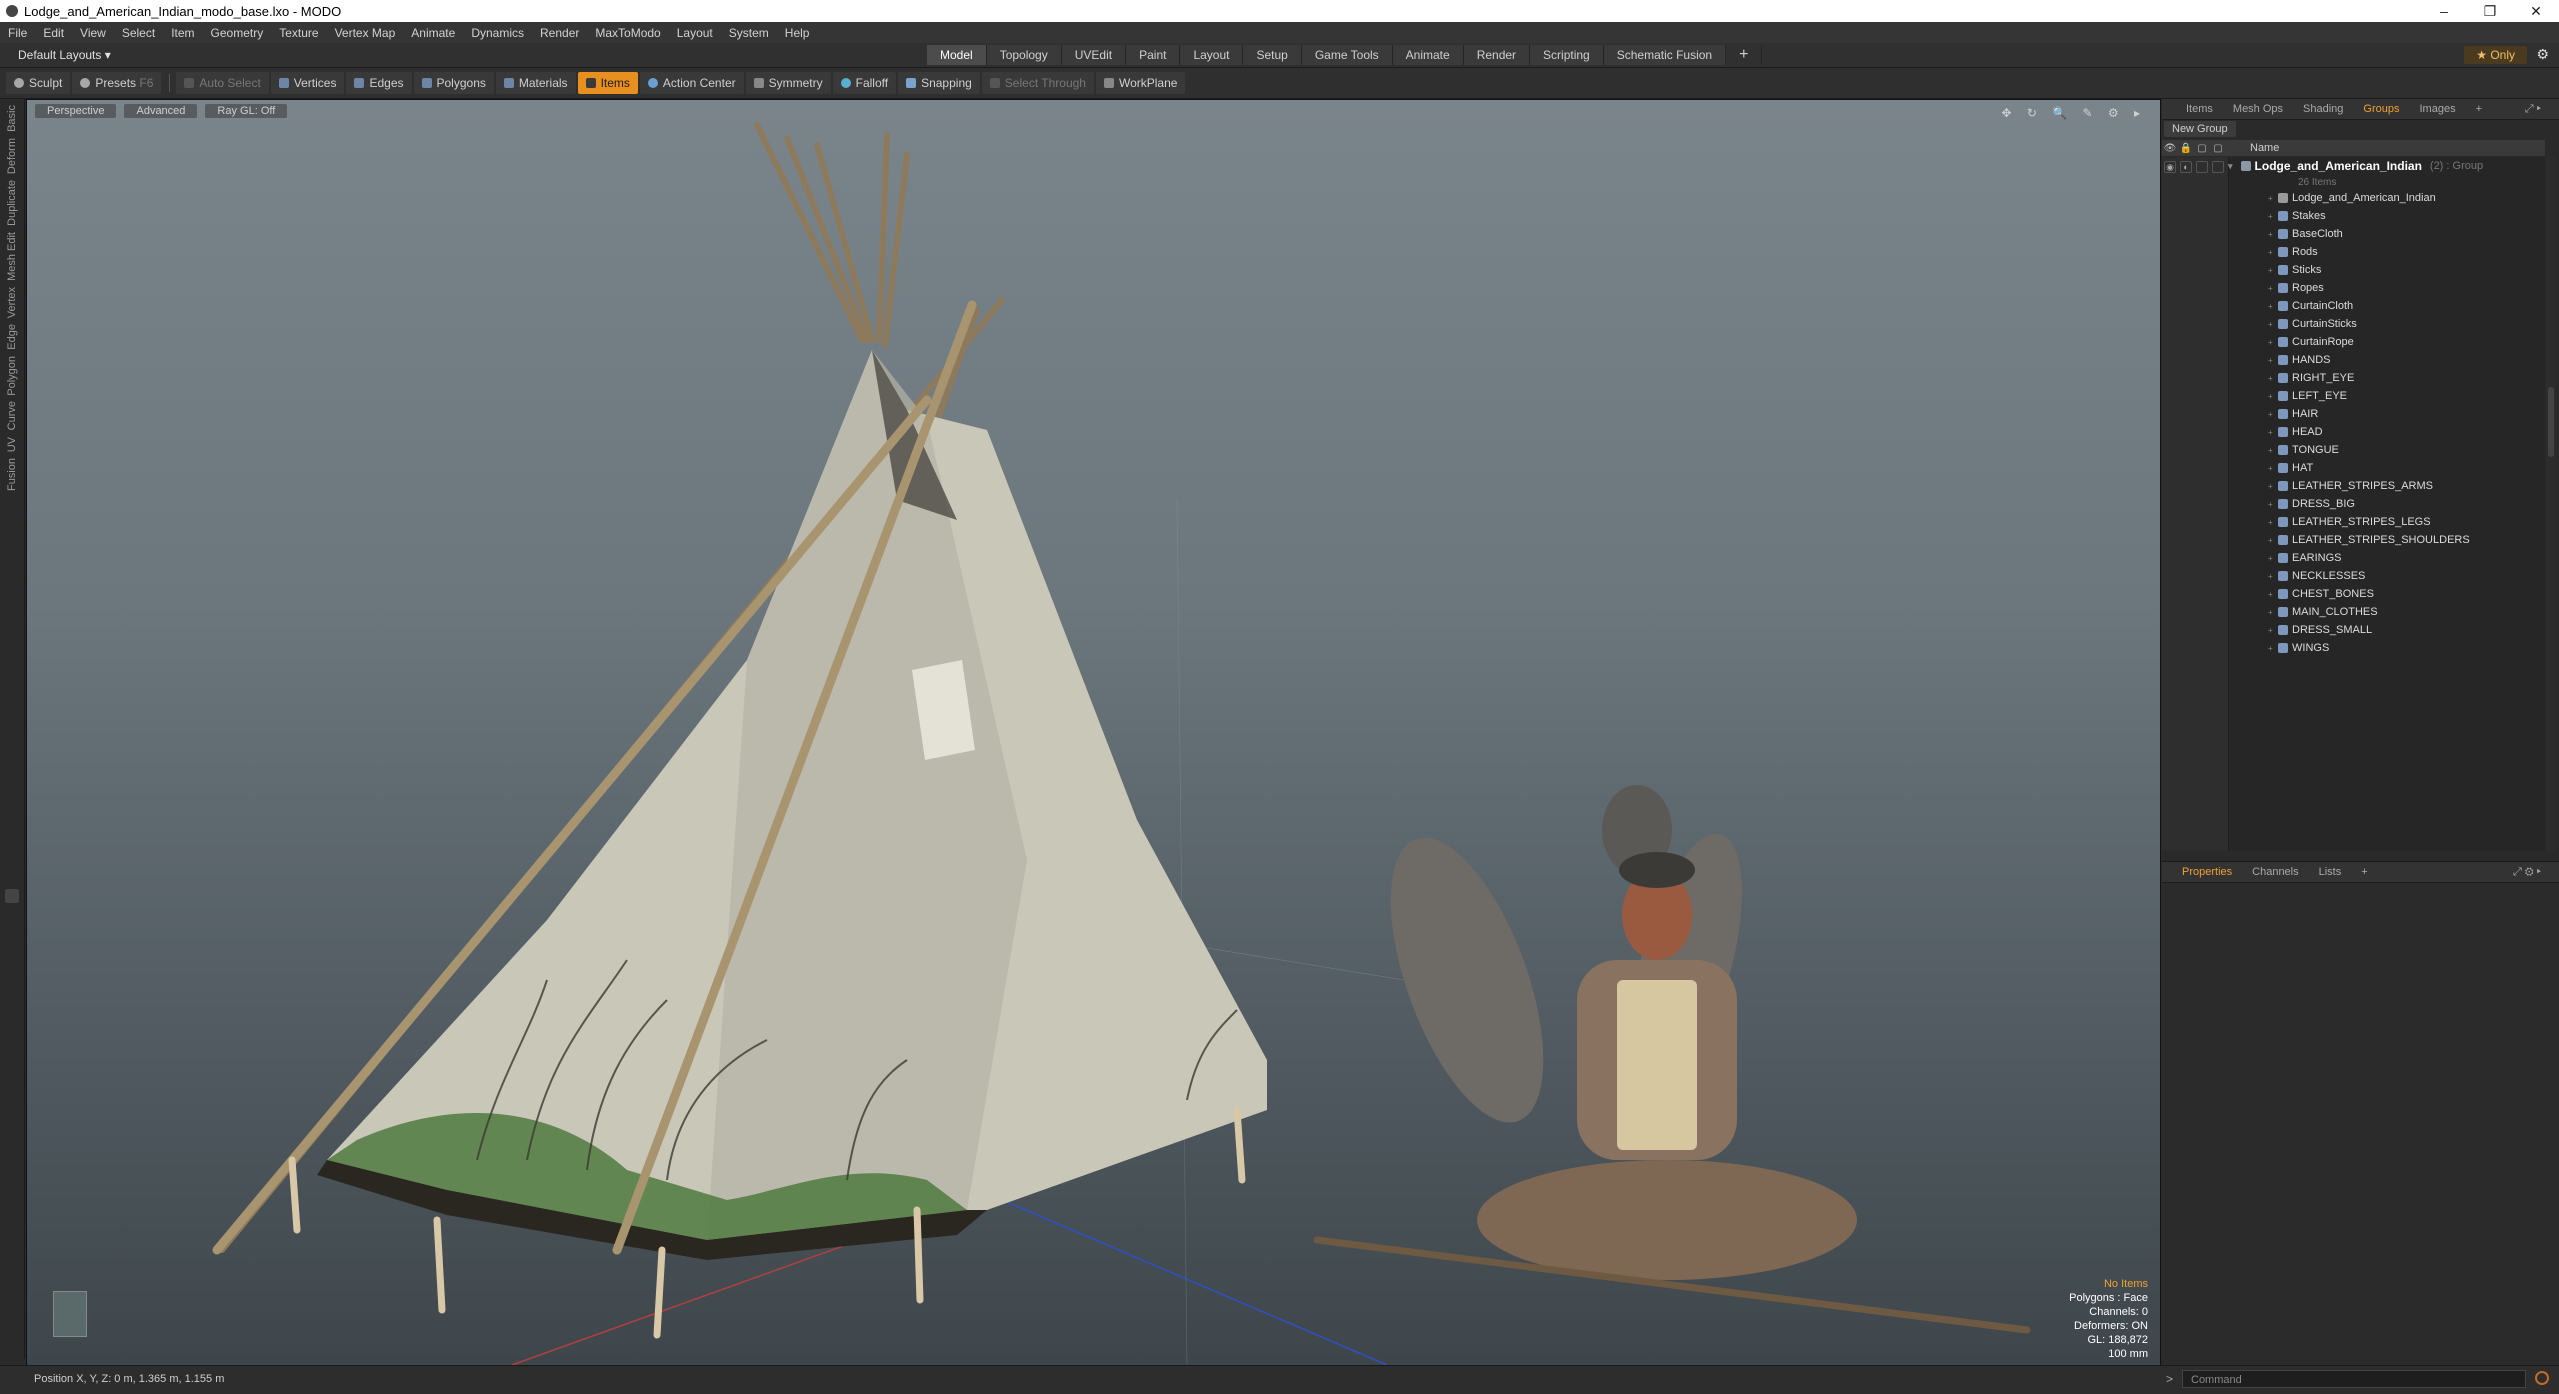 Image resolution: width=2559 pixels, height=1394 pixels. I want to click on visibility-column-icon: 👁, so click(2170, 148).